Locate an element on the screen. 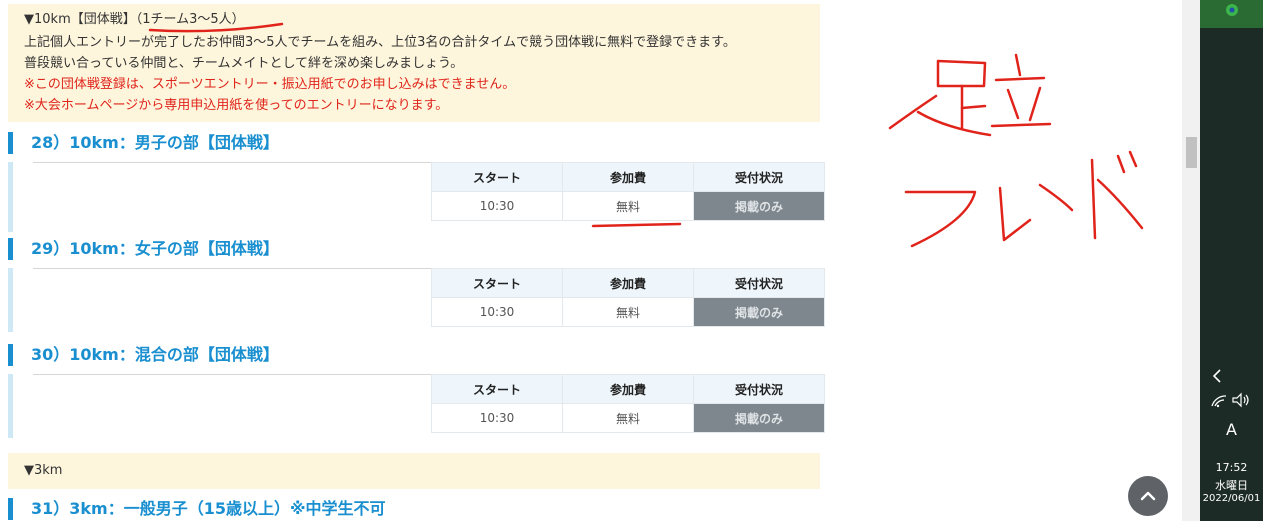 The image size is (1263, 521). scroll-to-top-button is located at coordinates (1148, 496).